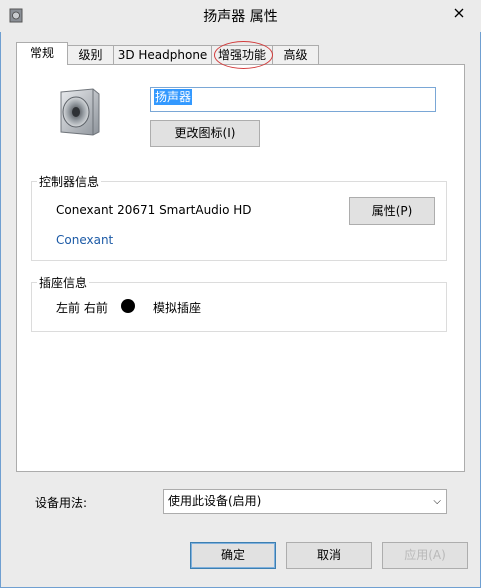 The width and height of the screenshot is (481, 588). Describe the element at coordinates (392, 211) in the screenshot. I see `properties-button: 属性(P)` at that location.